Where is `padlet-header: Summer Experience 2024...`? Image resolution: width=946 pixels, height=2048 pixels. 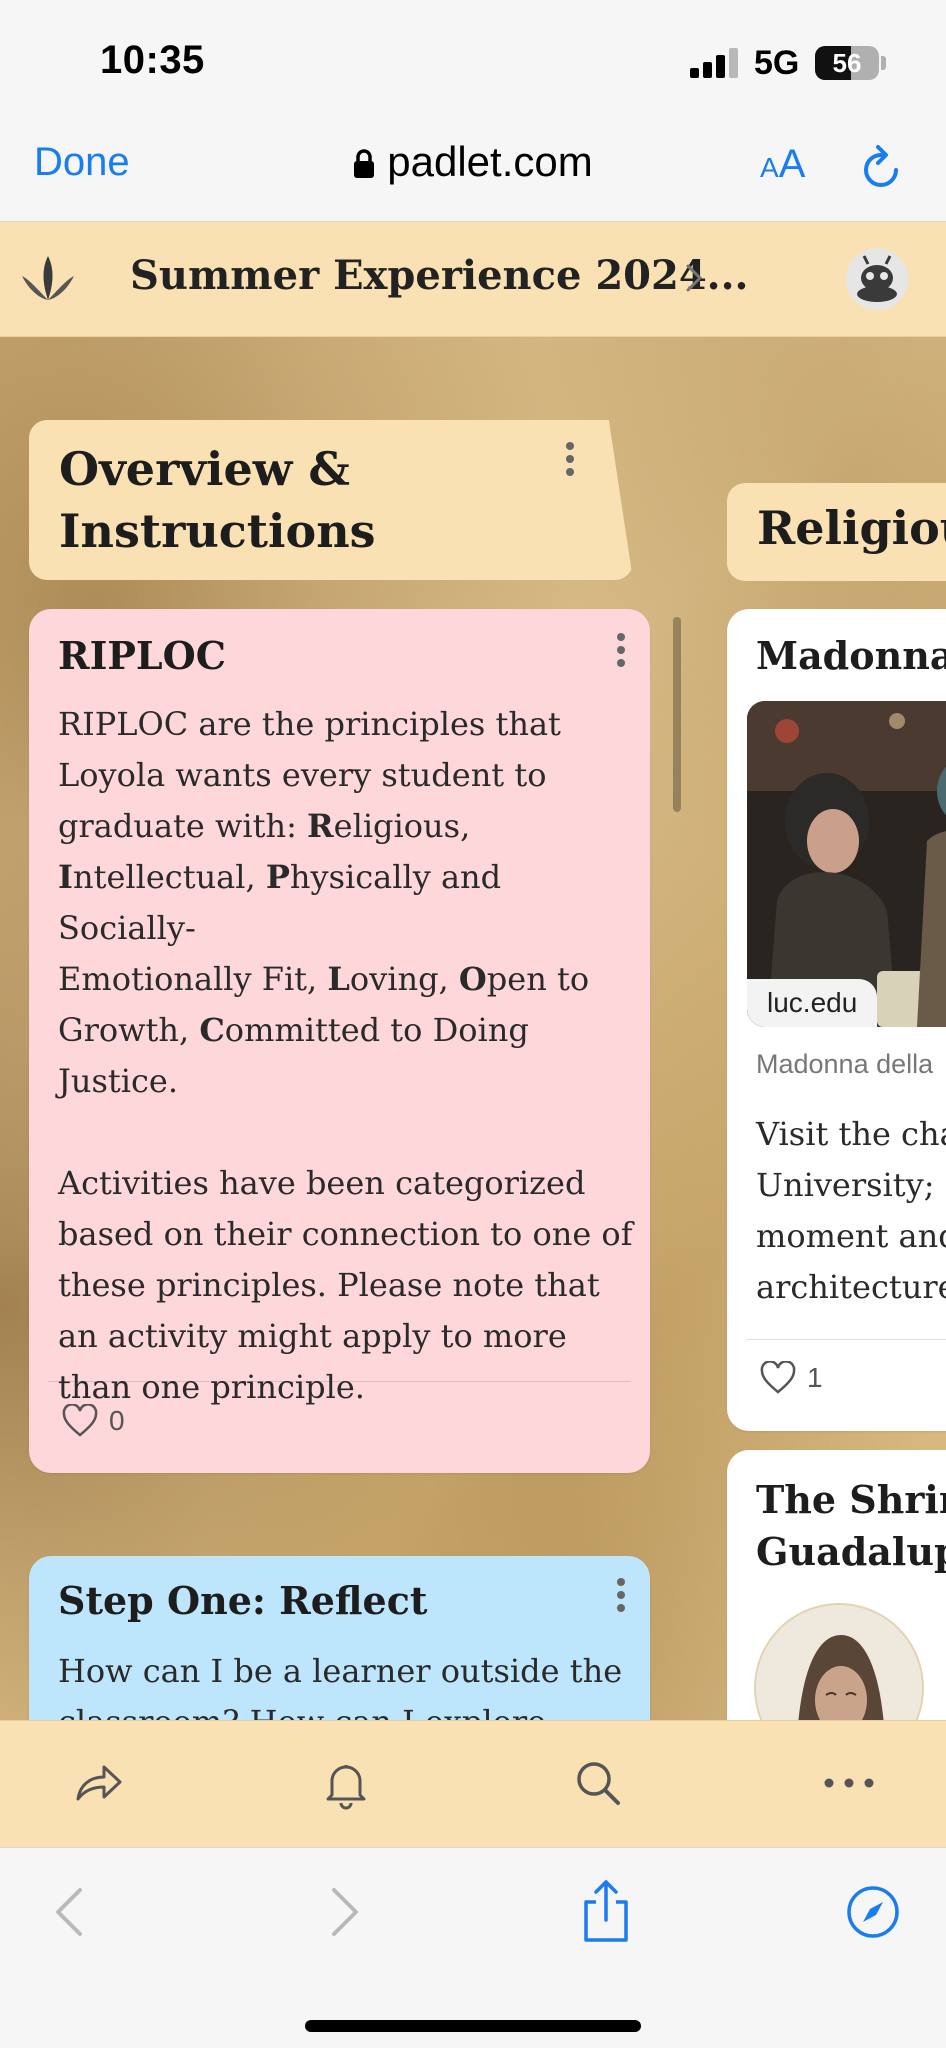 padlet-header: Summer Experience 2024... is located at coordinates (473, 279).